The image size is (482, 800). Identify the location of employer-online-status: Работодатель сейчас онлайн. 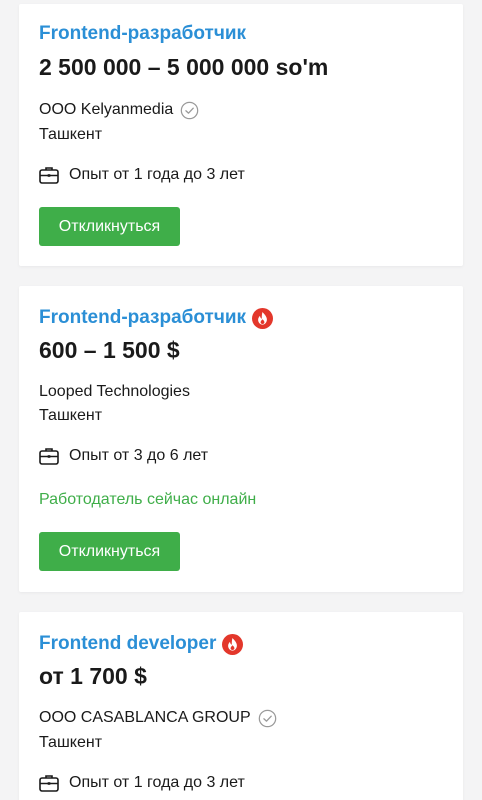
(148, 499).